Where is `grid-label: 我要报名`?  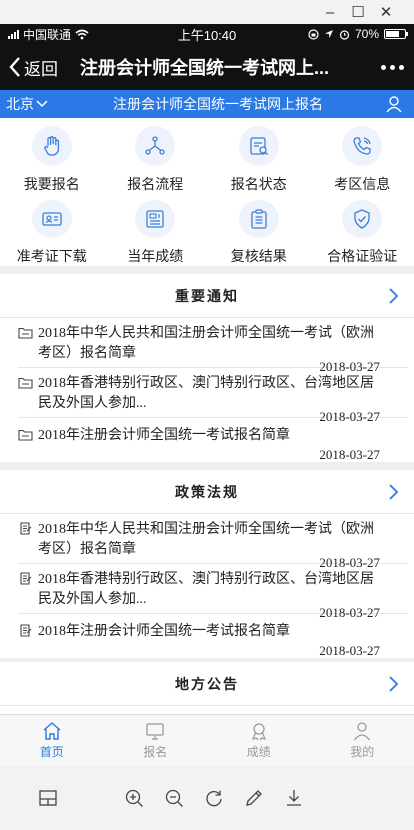
grid-label: 我要报名 is located at coordinates (51, 184).